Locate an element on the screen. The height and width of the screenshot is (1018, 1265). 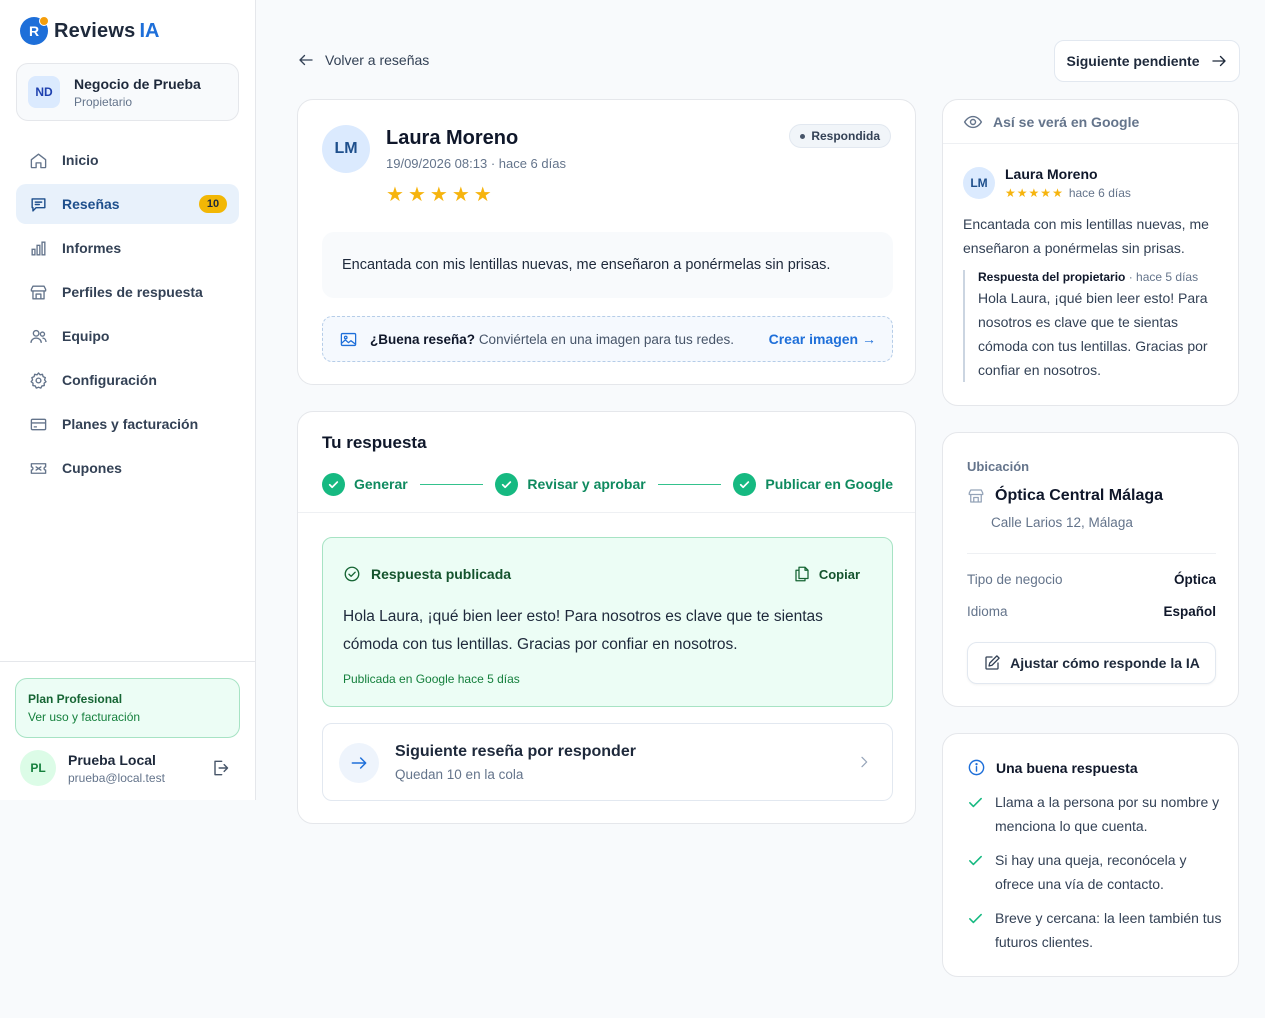
credit-card-icon is located at coordinates (38, 424).